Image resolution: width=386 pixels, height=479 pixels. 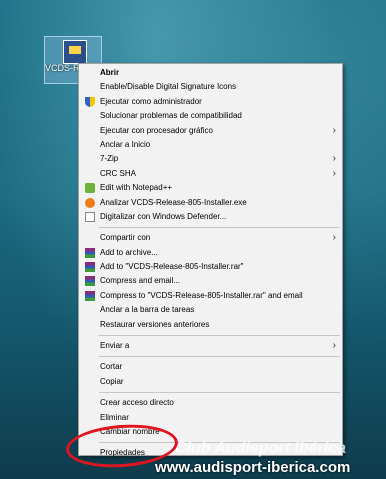 I want to click on defender-icon, so click(x=90, y=216).